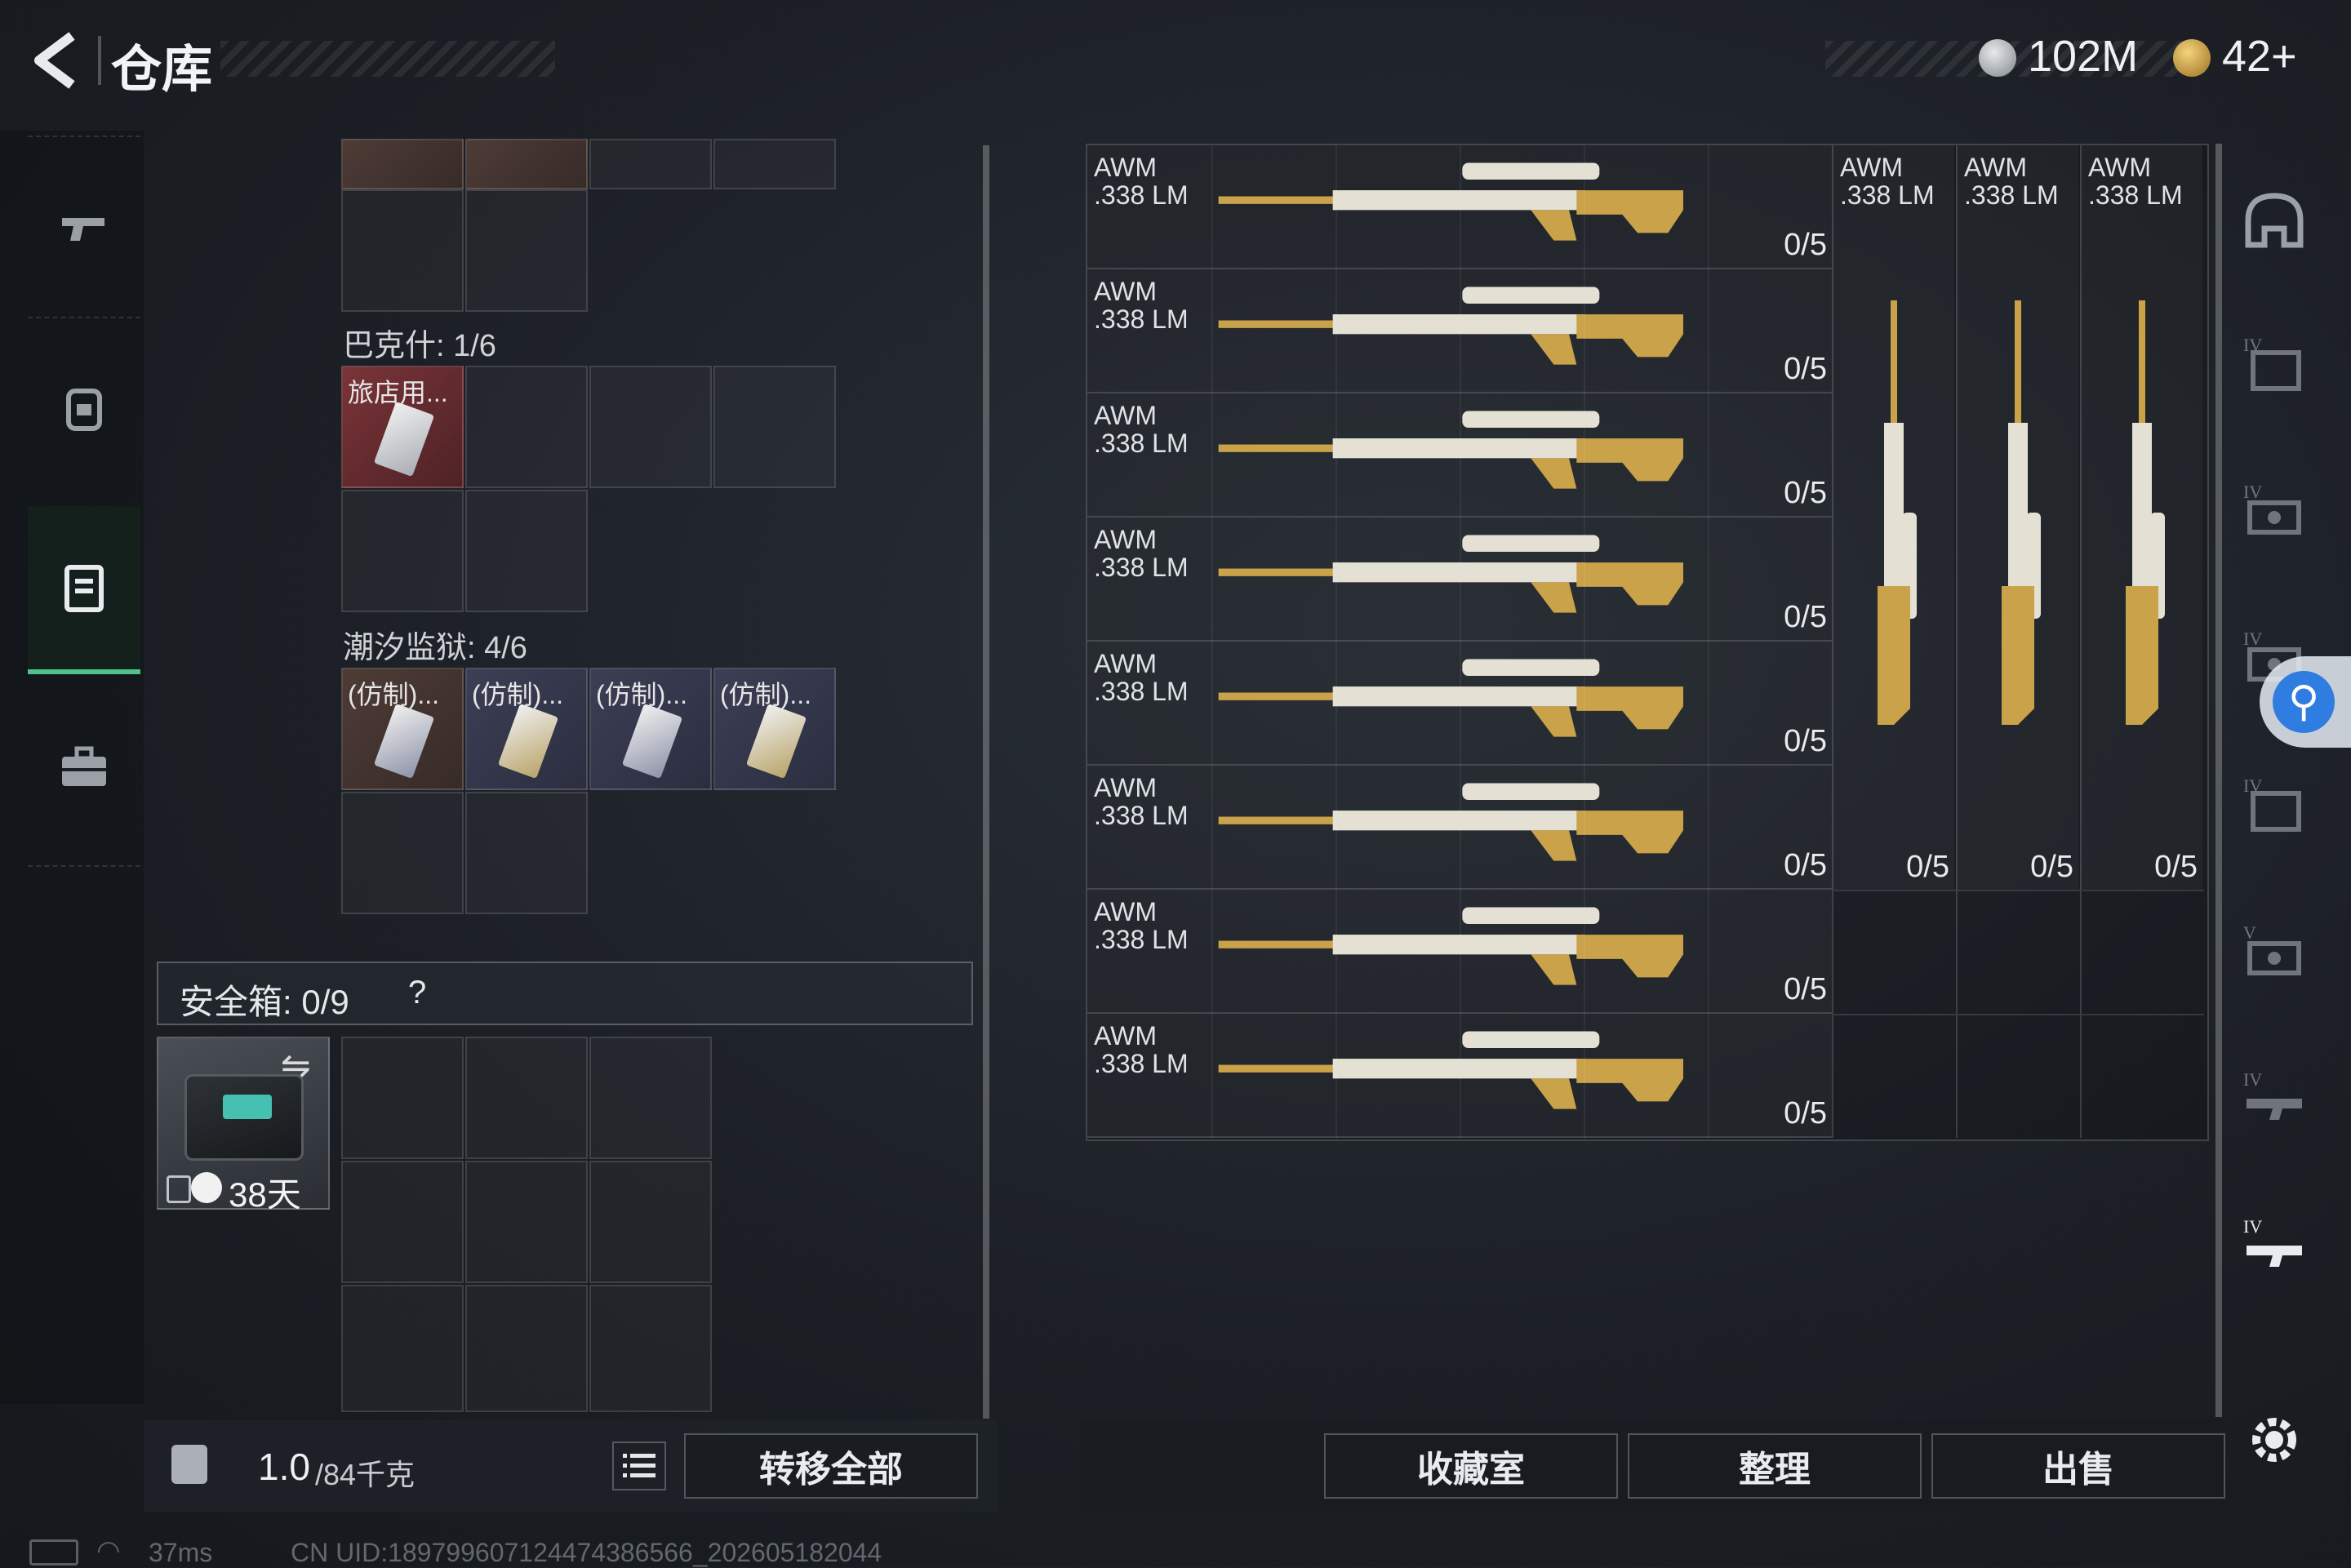 The height and width of the screenshot is (1568, 2351). What do you see at coordinates (2259, 57) in the screenshot?
I see `gold-currency: 42+` at bounding box center [2259, 57].